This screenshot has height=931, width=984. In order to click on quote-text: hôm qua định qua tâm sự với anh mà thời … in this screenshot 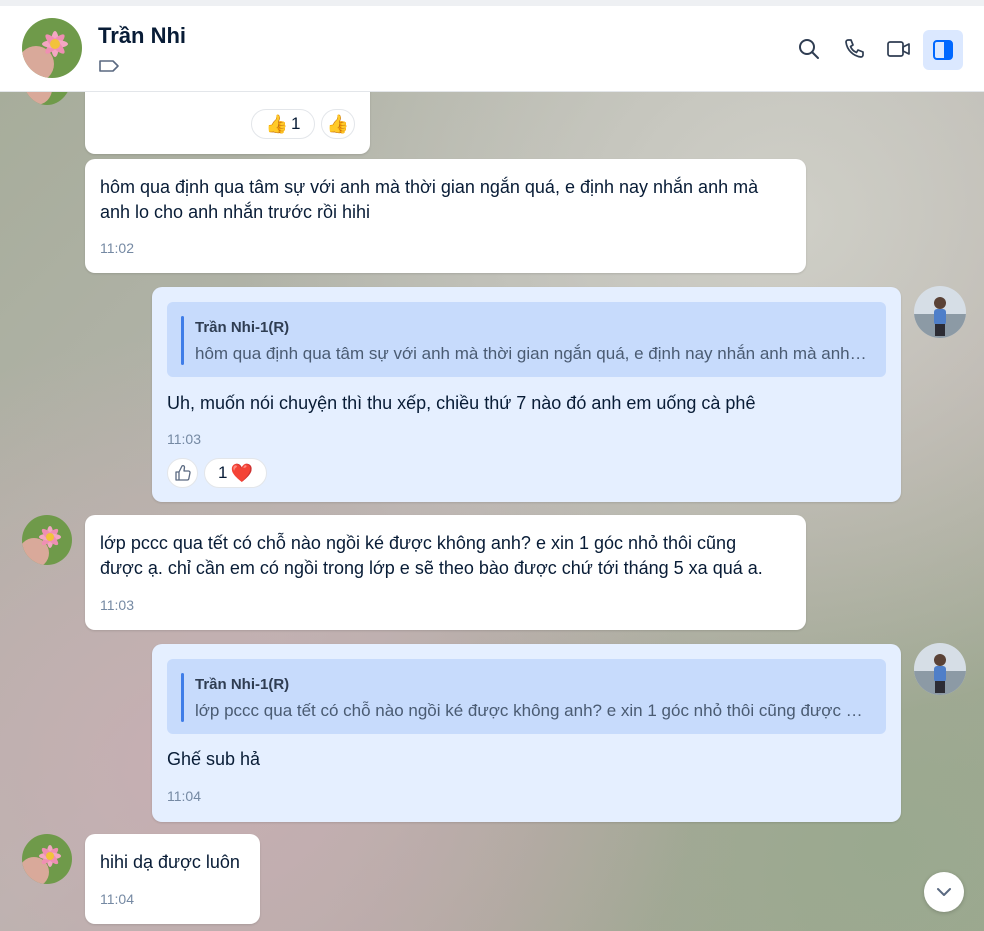, I will do `click(531, 353)`.